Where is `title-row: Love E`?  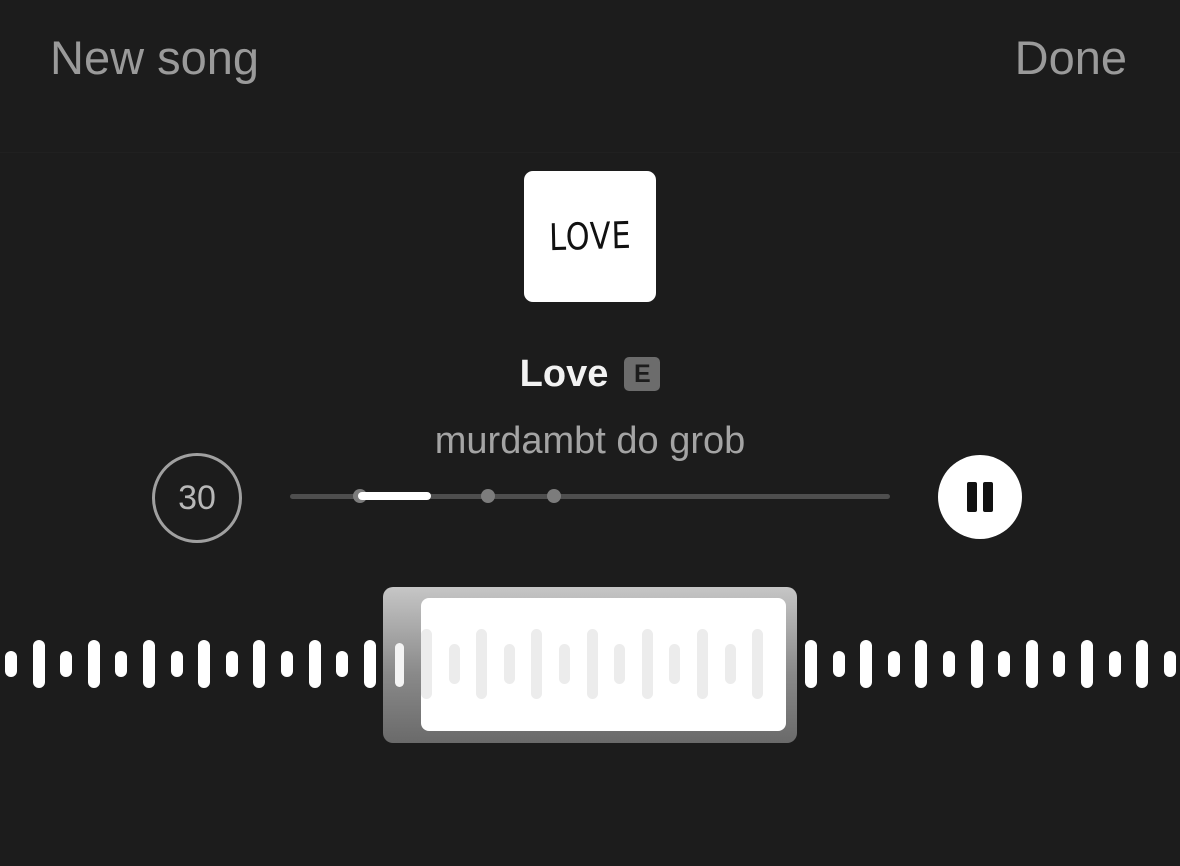
title-row: Love E is located at coordinates (590, 374).